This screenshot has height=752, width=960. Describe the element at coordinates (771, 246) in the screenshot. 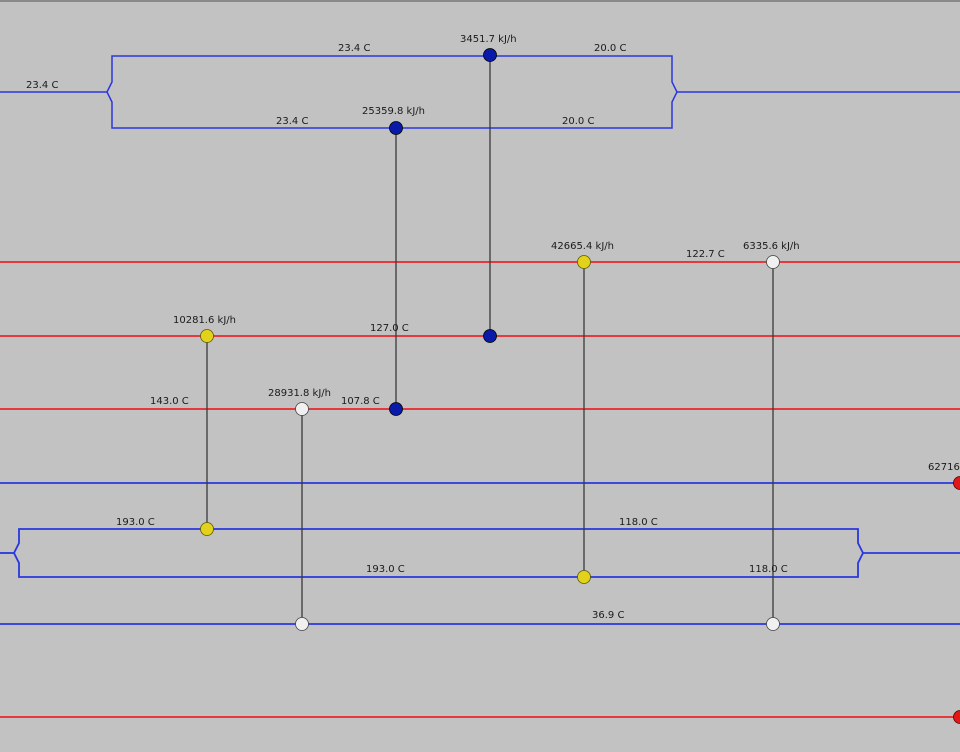

I see `duty-label: 6335.6 kJ/h` at that location.